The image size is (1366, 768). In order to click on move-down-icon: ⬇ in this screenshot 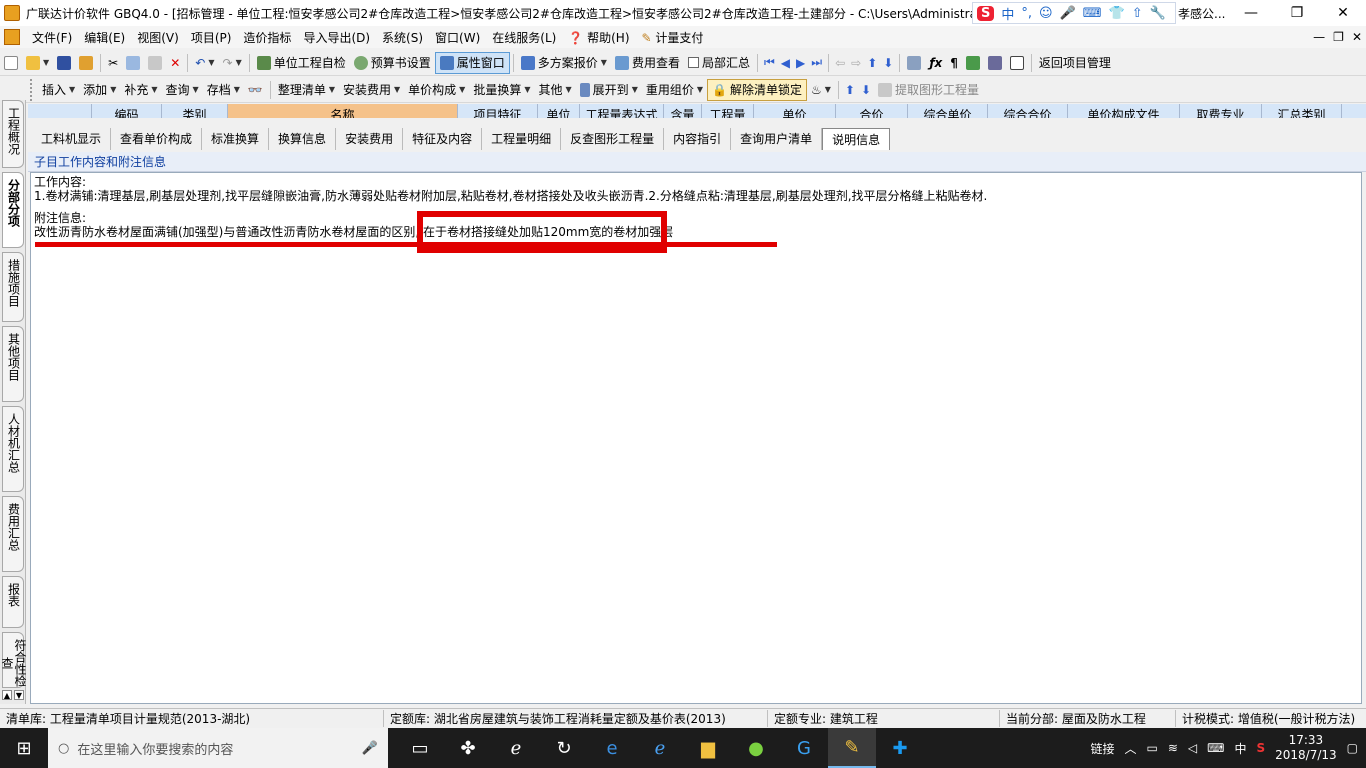, I will do `click(866, 90)`.